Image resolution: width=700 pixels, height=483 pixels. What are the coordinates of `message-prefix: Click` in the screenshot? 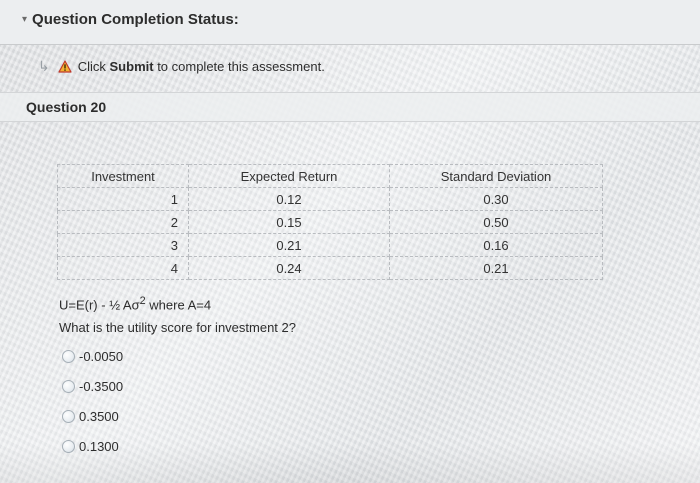 It's located at (93, 66).